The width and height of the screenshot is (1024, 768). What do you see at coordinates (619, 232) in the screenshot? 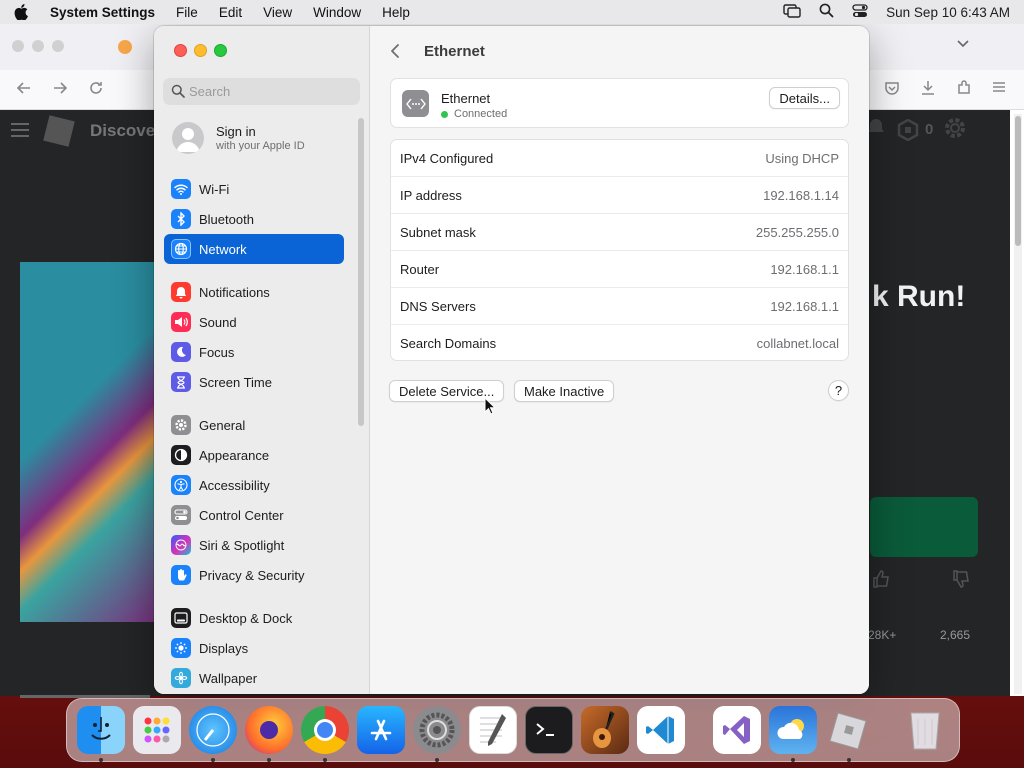
I see `table-row: Subnet mask 255.255.255.0` at bounding box center [619, 232].